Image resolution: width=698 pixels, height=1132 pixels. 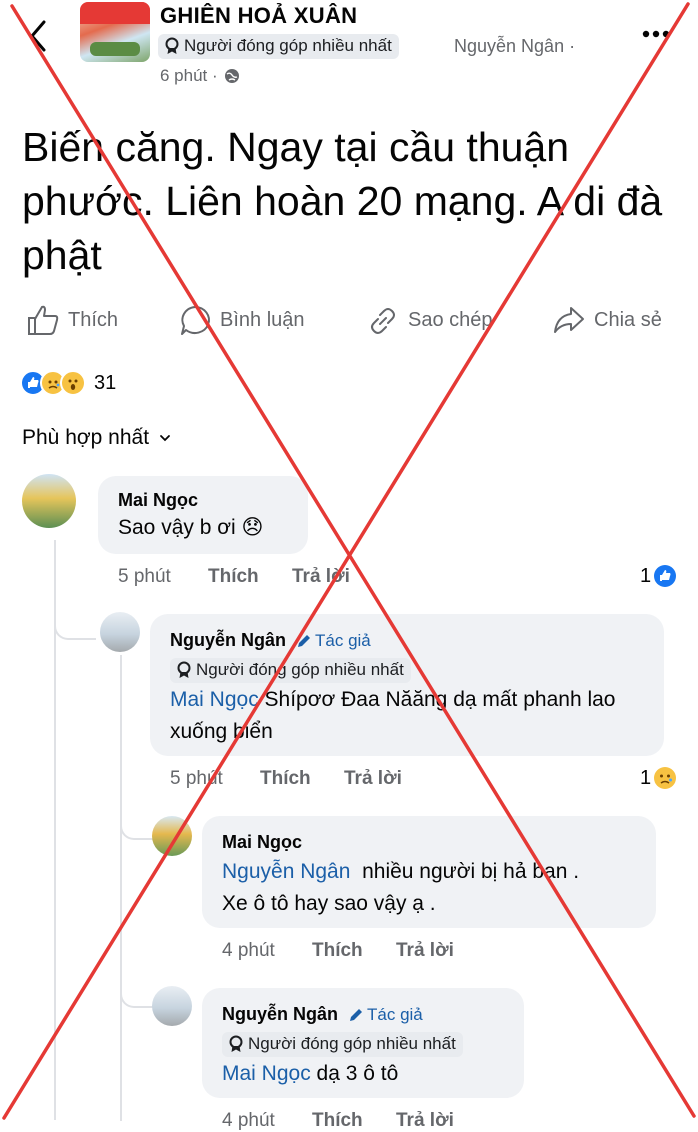 I want to click on sort-label: Phù hợp nhất, so click(x=86, y=437).